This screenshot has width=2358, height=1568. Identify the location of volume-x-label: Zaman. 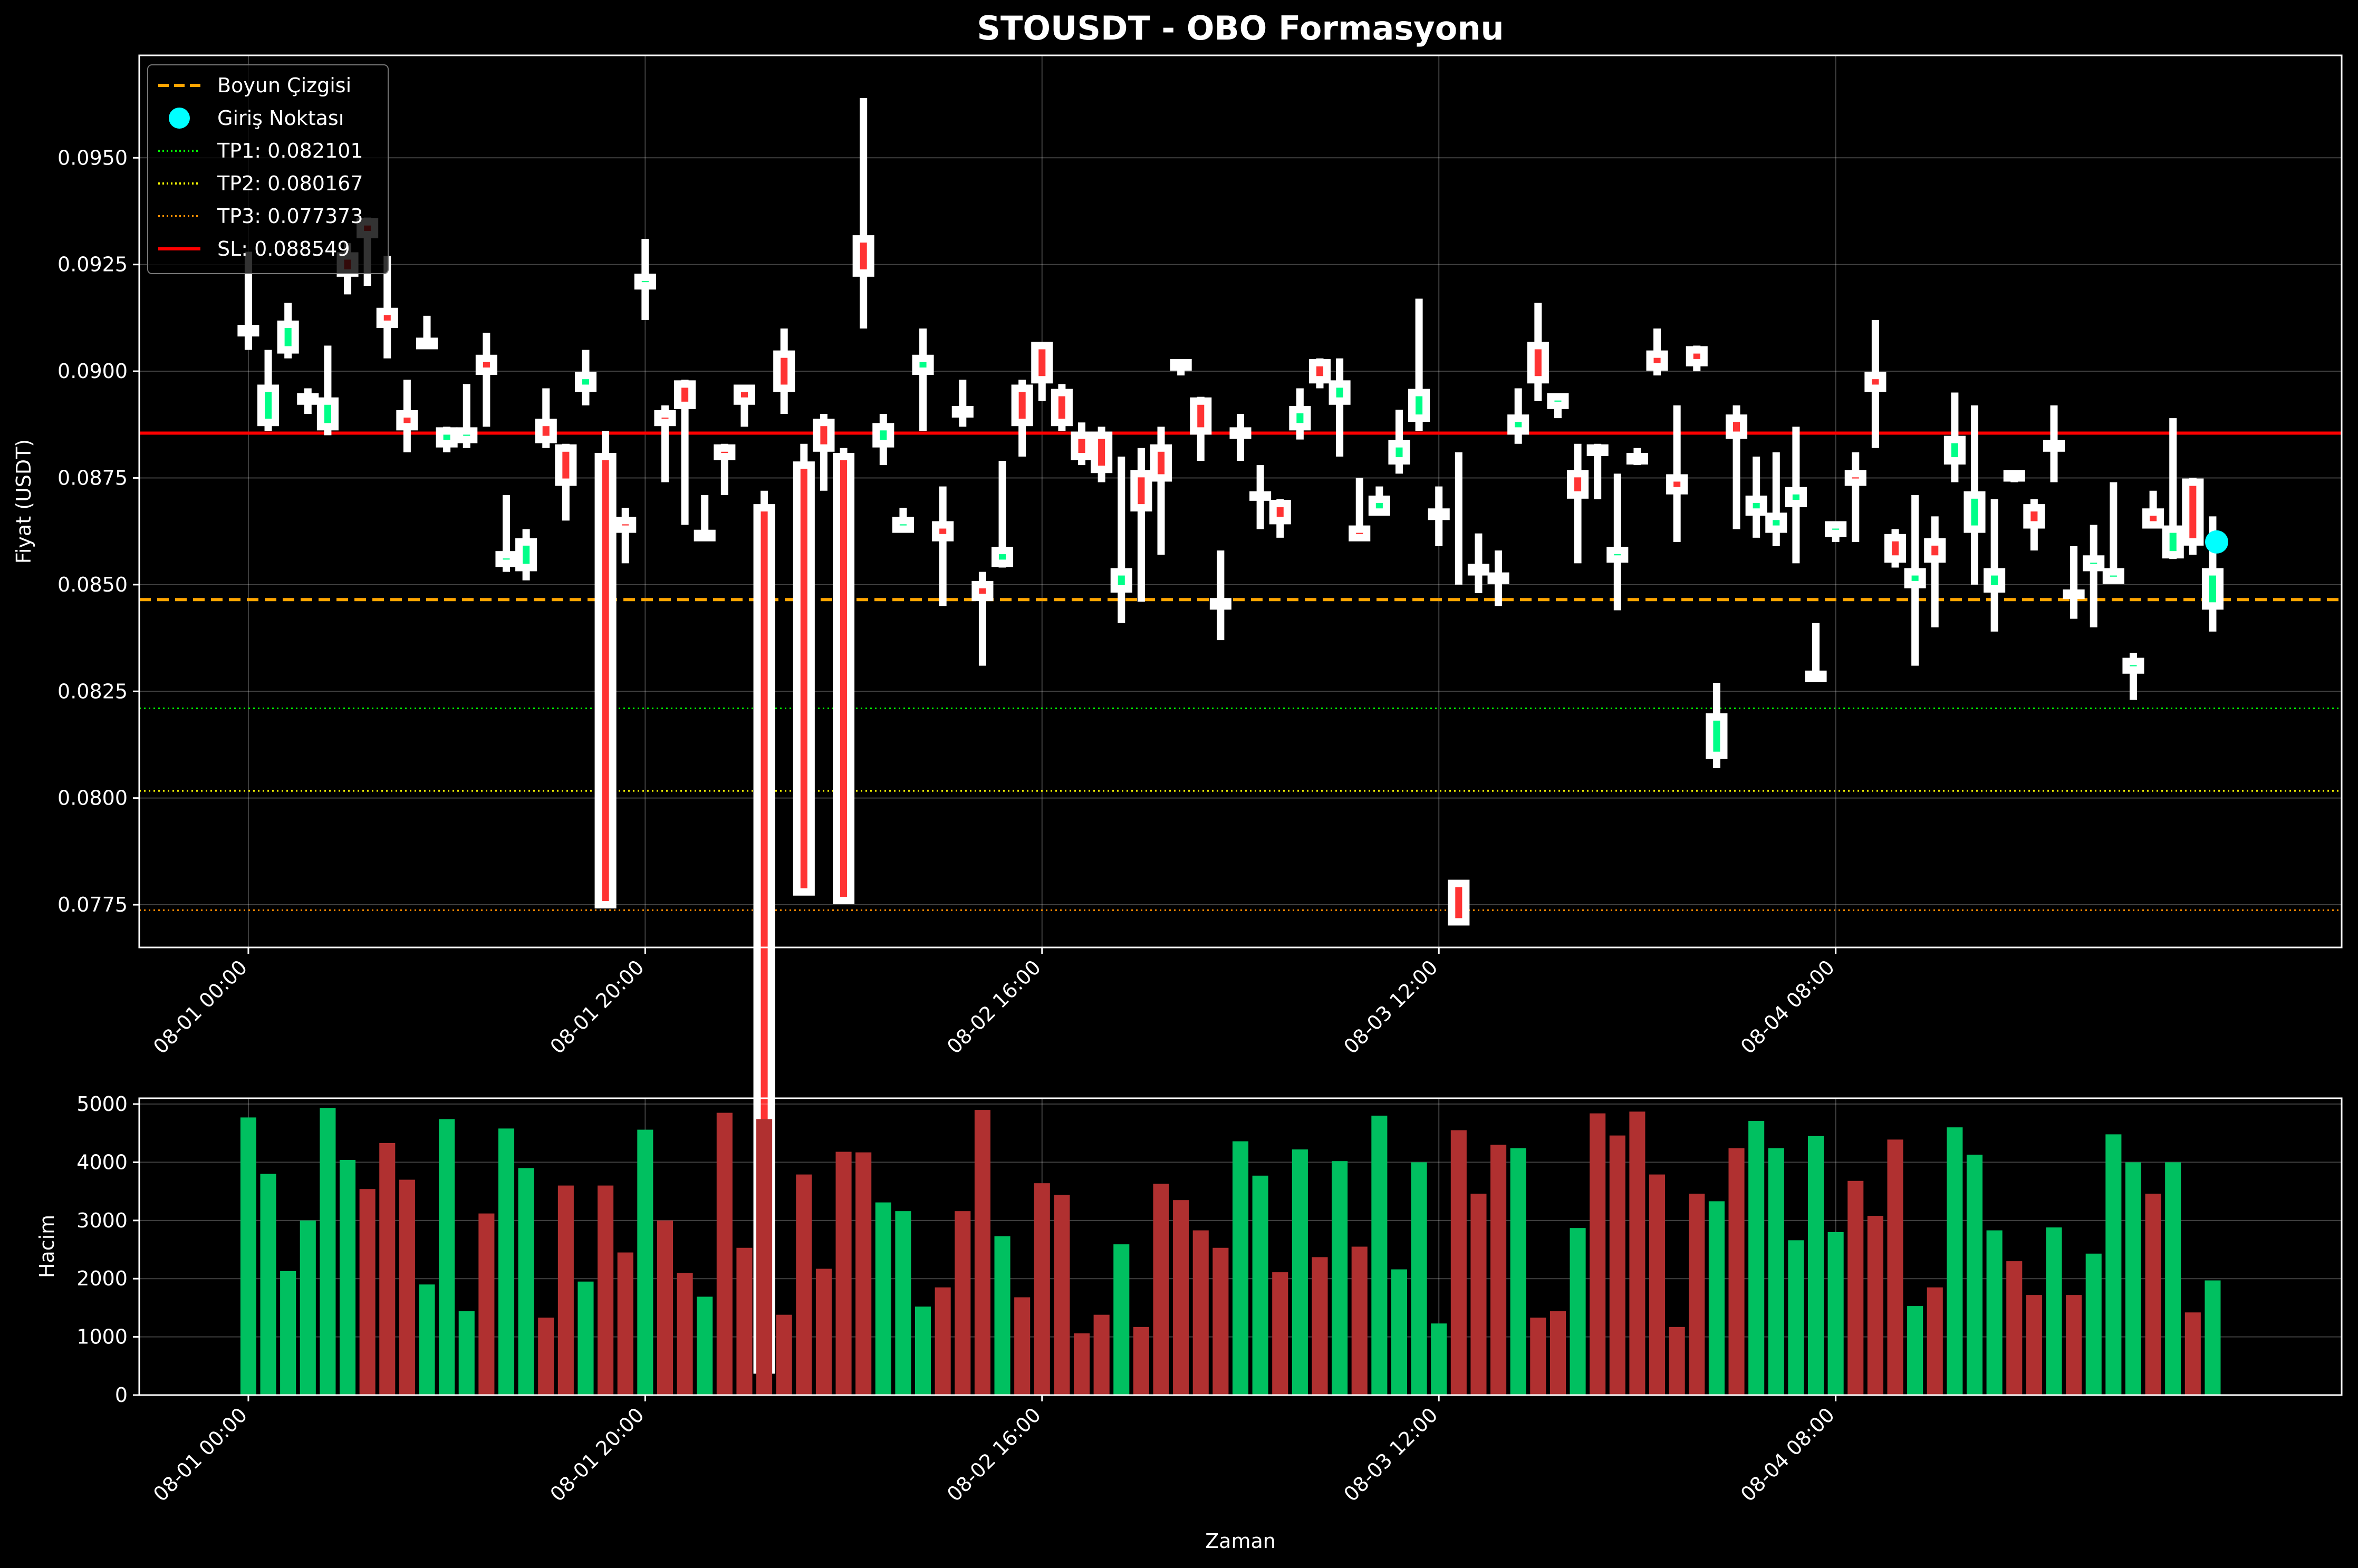
(1240, 1541).